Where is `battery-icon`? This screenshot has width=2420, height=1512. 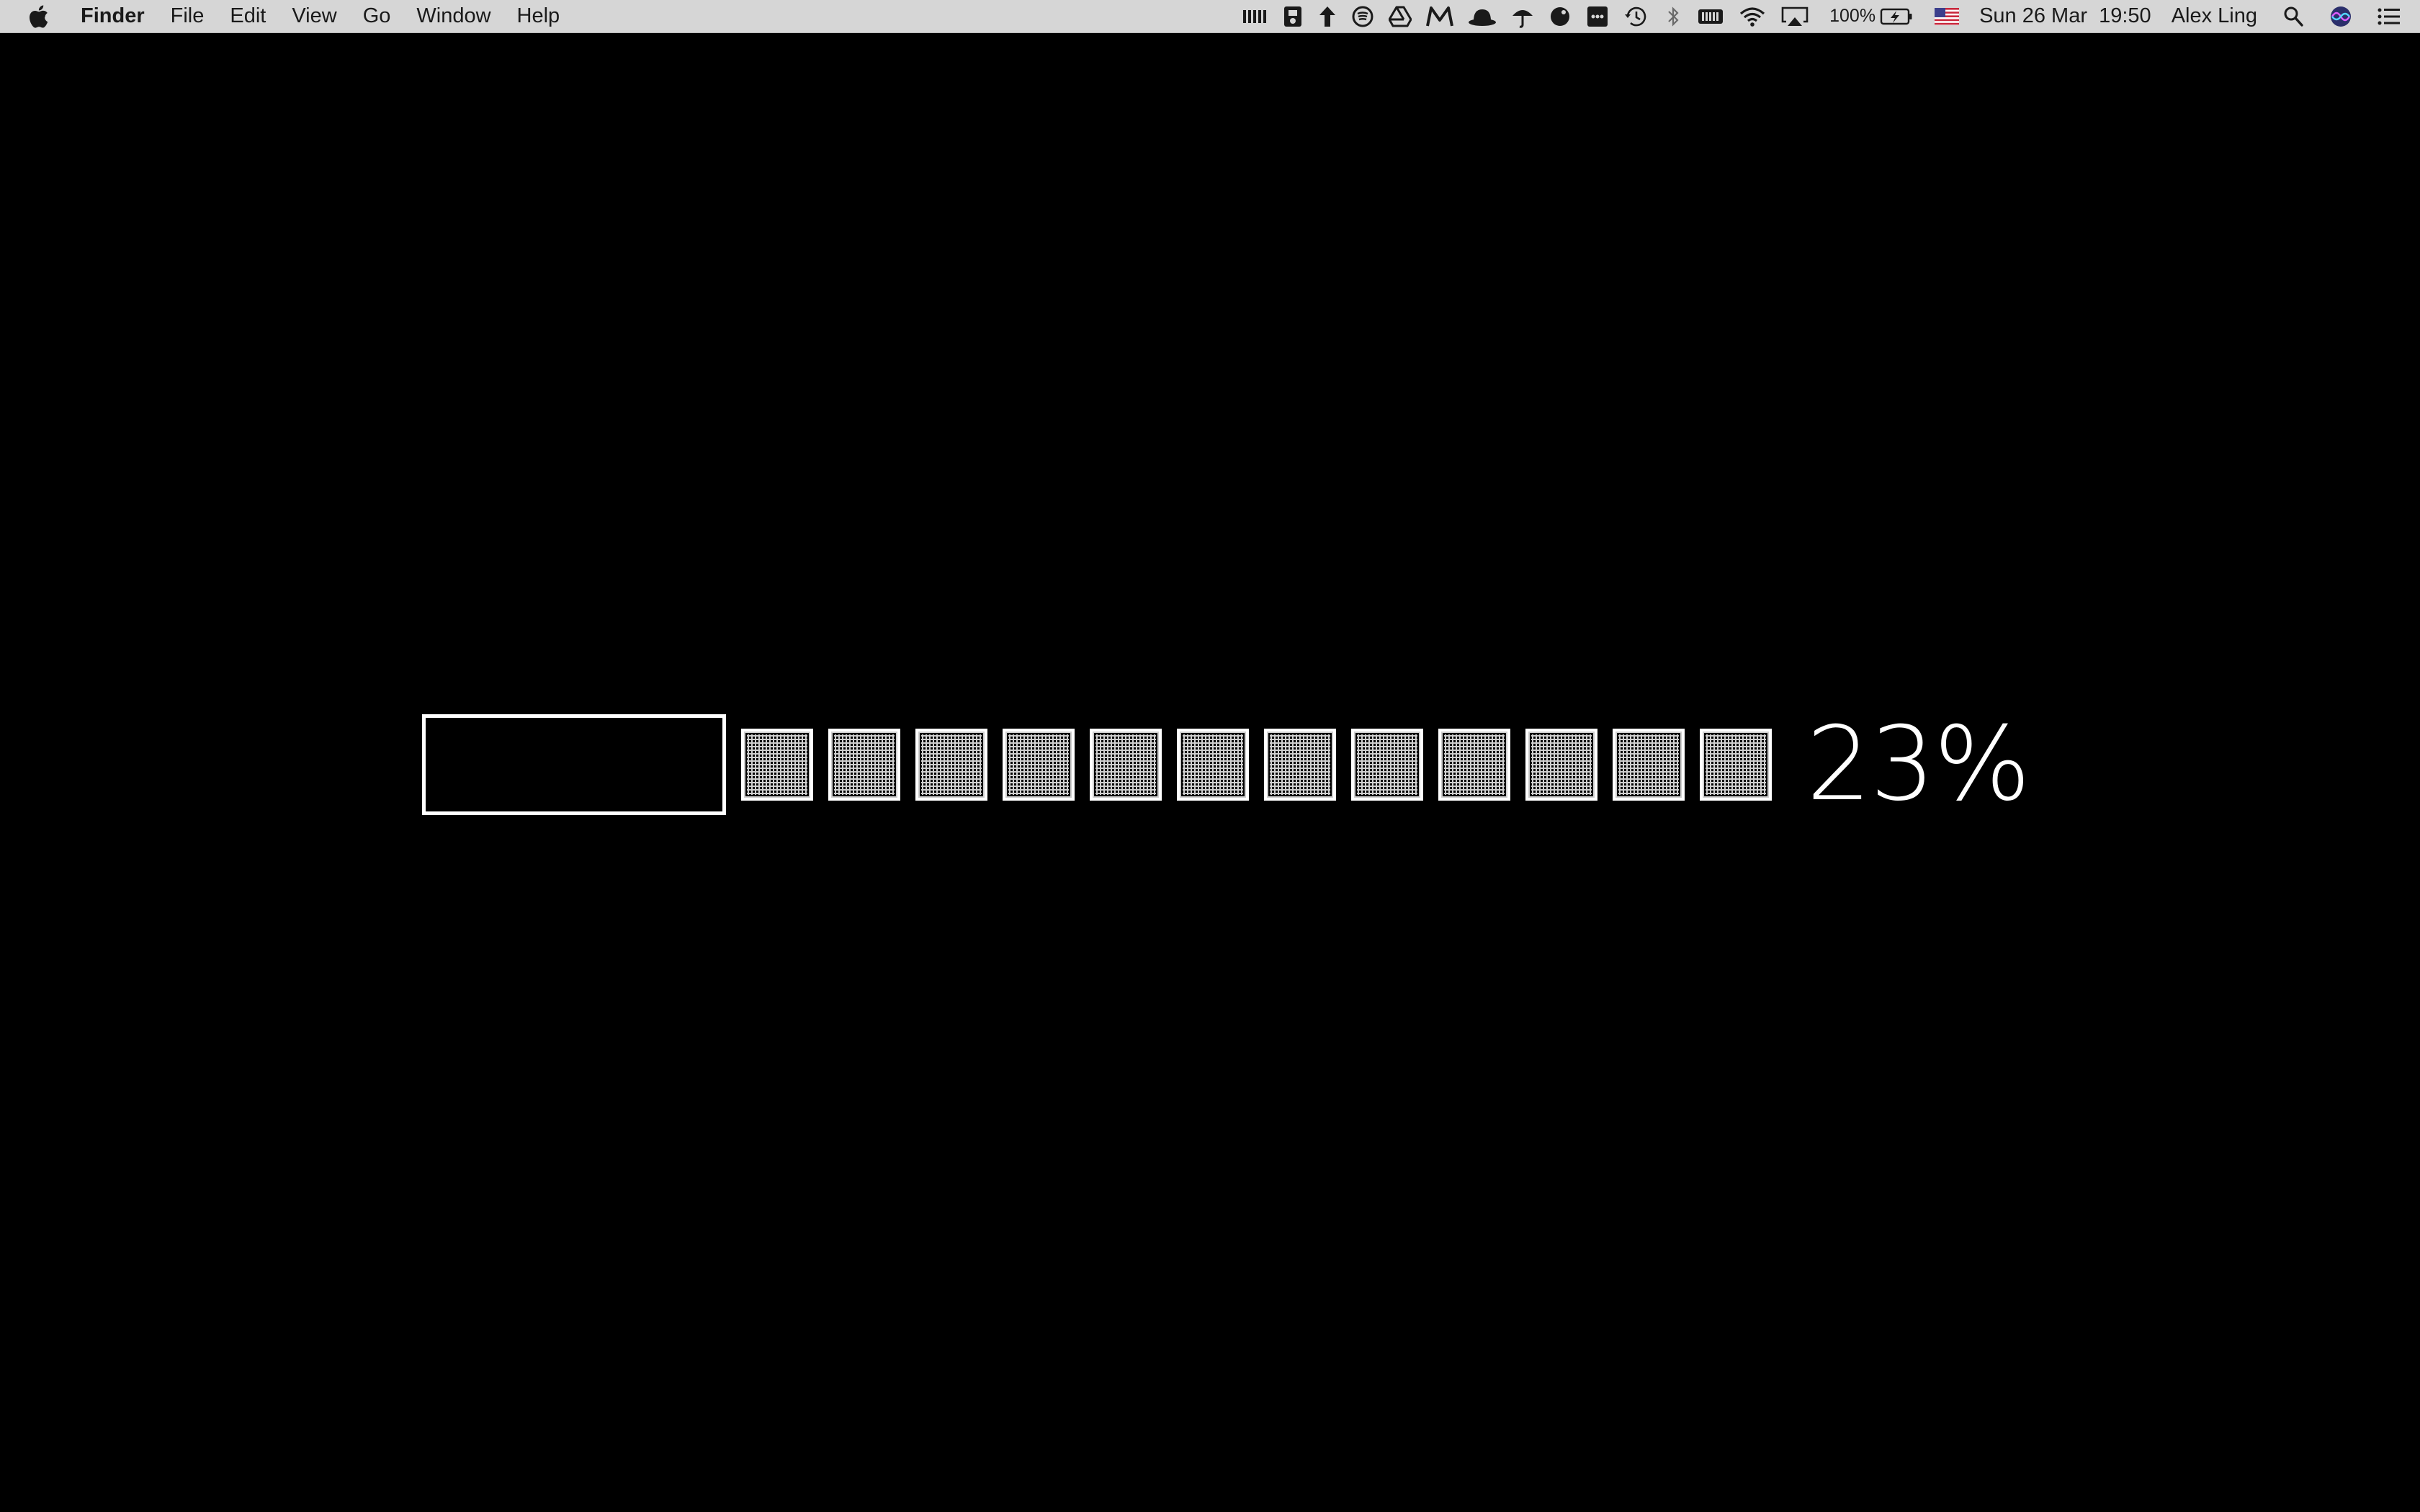 battery-icon is located at coordinates (1897, 16).